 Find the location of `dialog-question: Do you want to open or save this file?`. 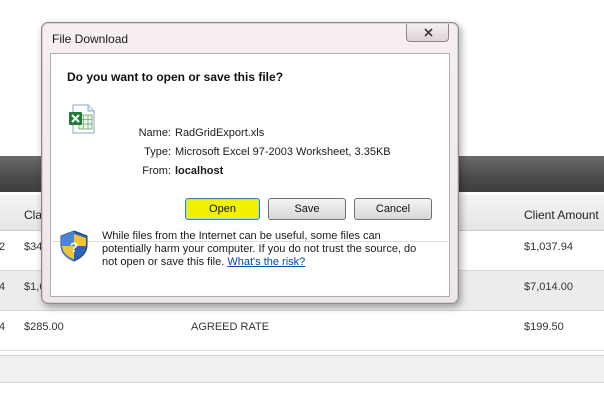

dialog-question: Do you want to open or save this file? is located at coordinates (175, 77).